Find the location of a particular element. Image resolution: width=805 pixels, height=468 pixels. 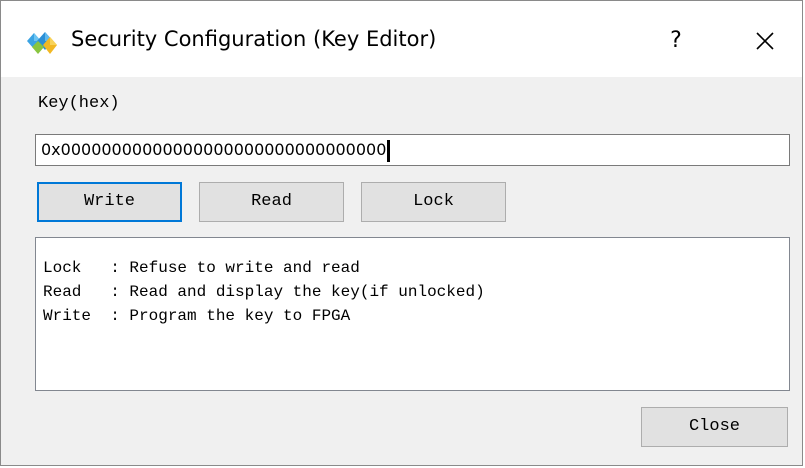

text-caret is located at coordinates (389, 150).